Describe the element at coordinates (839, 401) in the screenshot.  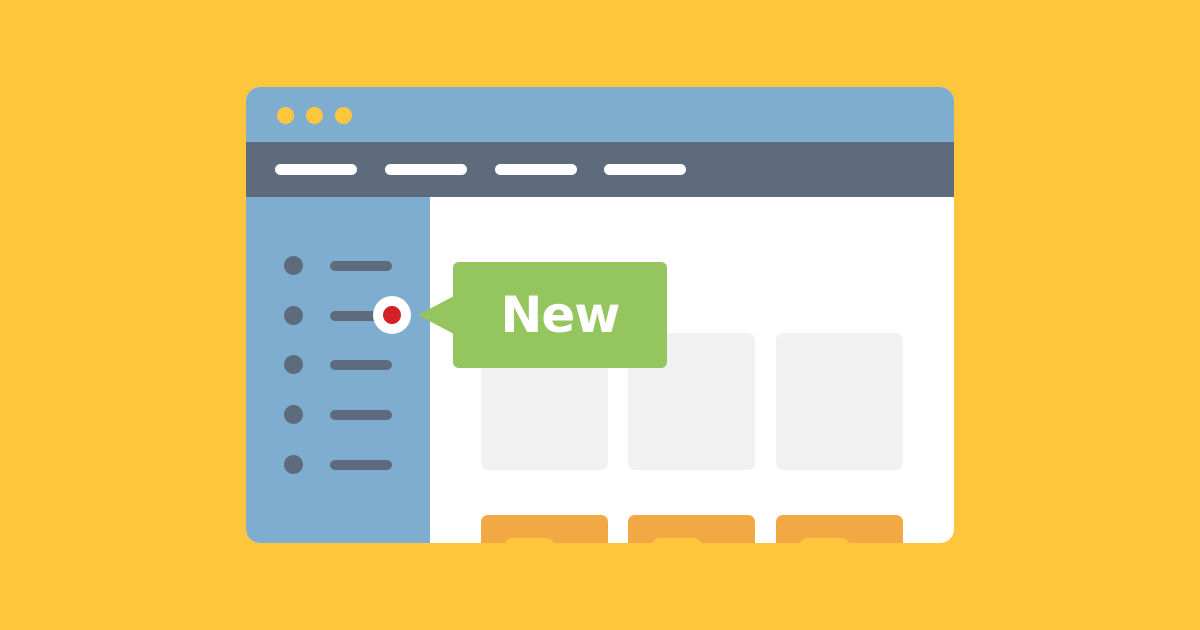
I see `content-card` at that location.